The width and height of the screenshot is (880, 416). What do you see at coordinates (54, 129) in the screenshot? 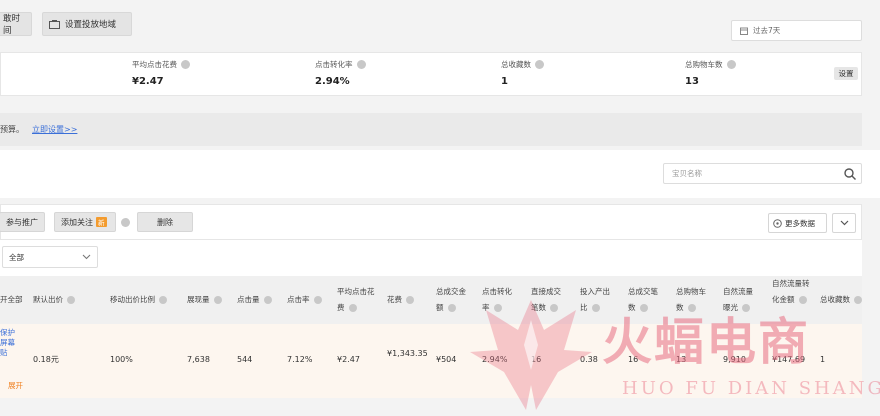
I see `set-now-link: 立即设置>>` at bounding box center [54, 129].